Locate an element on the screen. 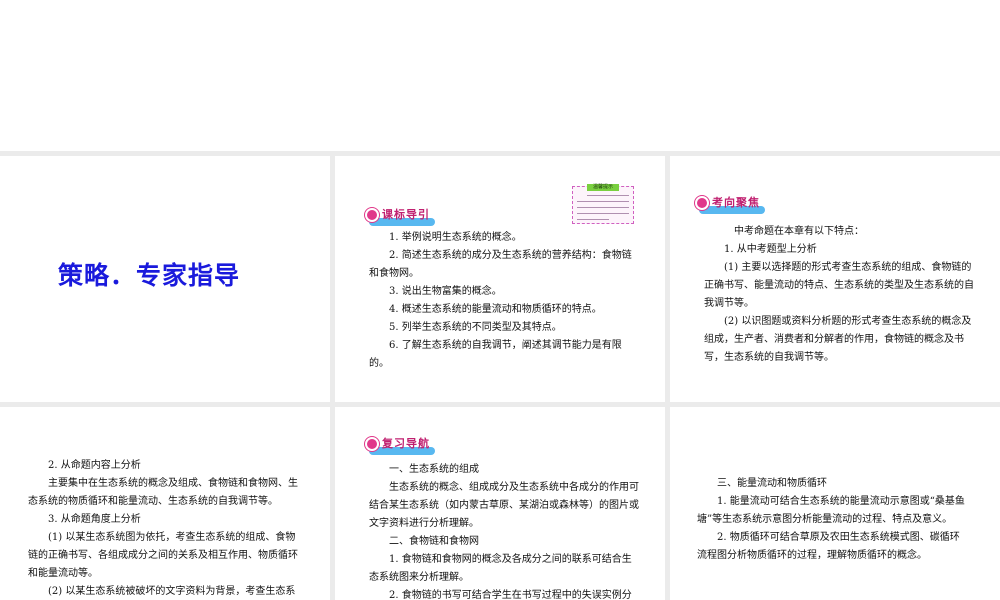  slide-title: 策略．专家指导 is located at coordinates (149, 275).